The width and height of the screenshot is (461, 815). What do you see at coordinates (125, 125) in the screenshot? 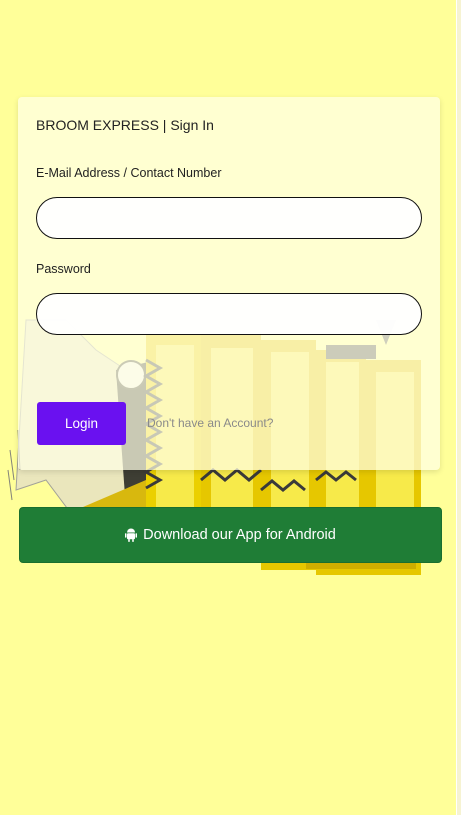
I see `card-title: BROOM EXPRESS | Sign In` at bounding box center [125, 125].